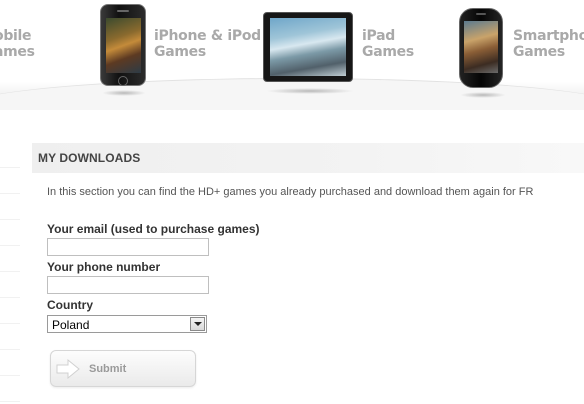 This screenshot has height=404, width=584. I want to click on nav-label-iphone-ipod-games: iPhone & iPod Games, so click(207, 44).